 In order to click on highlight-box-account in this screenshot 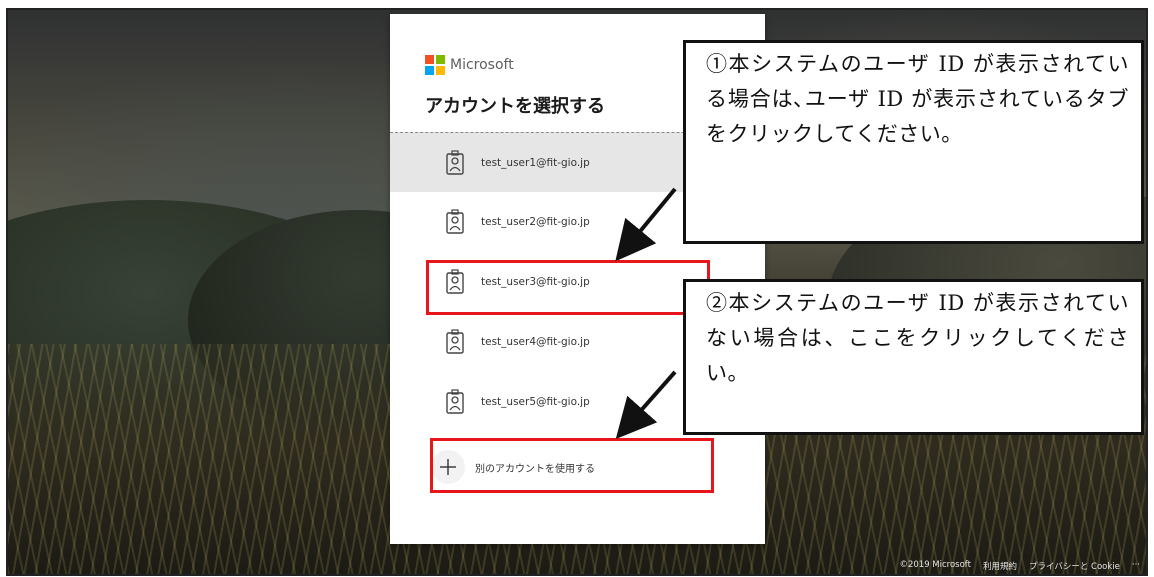, I will do `click(568, 287)`.